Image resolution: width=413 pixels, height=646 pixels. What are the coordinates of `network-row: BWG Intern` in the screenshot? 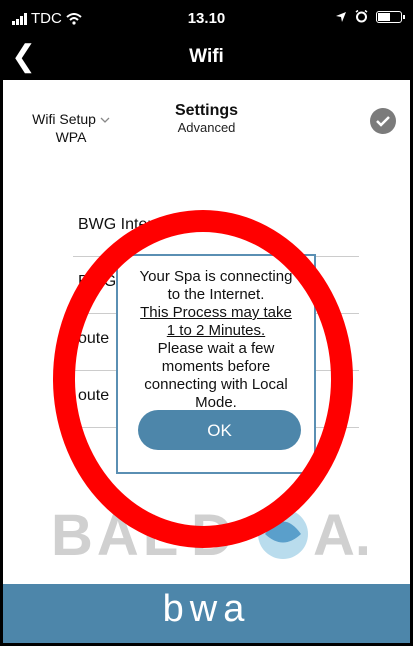 It's located at (216, 228).